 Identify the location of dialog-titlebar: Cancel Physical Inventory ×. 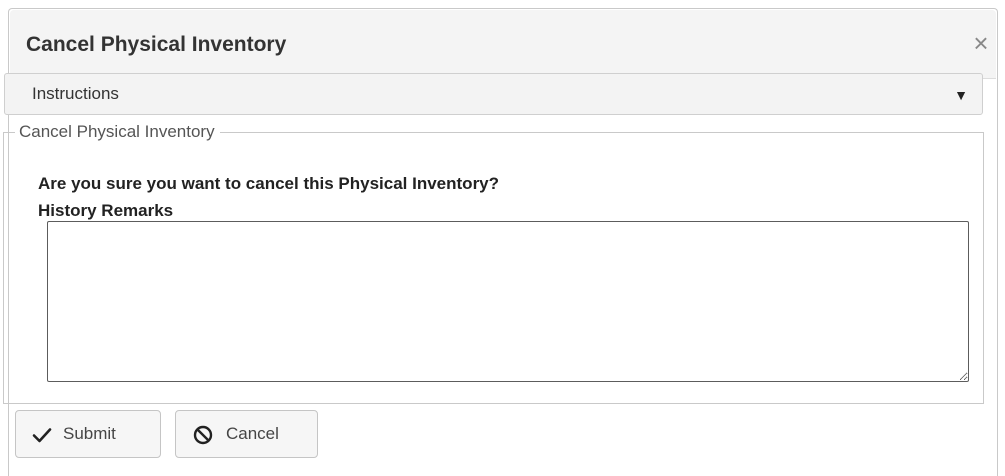
(503, 44).